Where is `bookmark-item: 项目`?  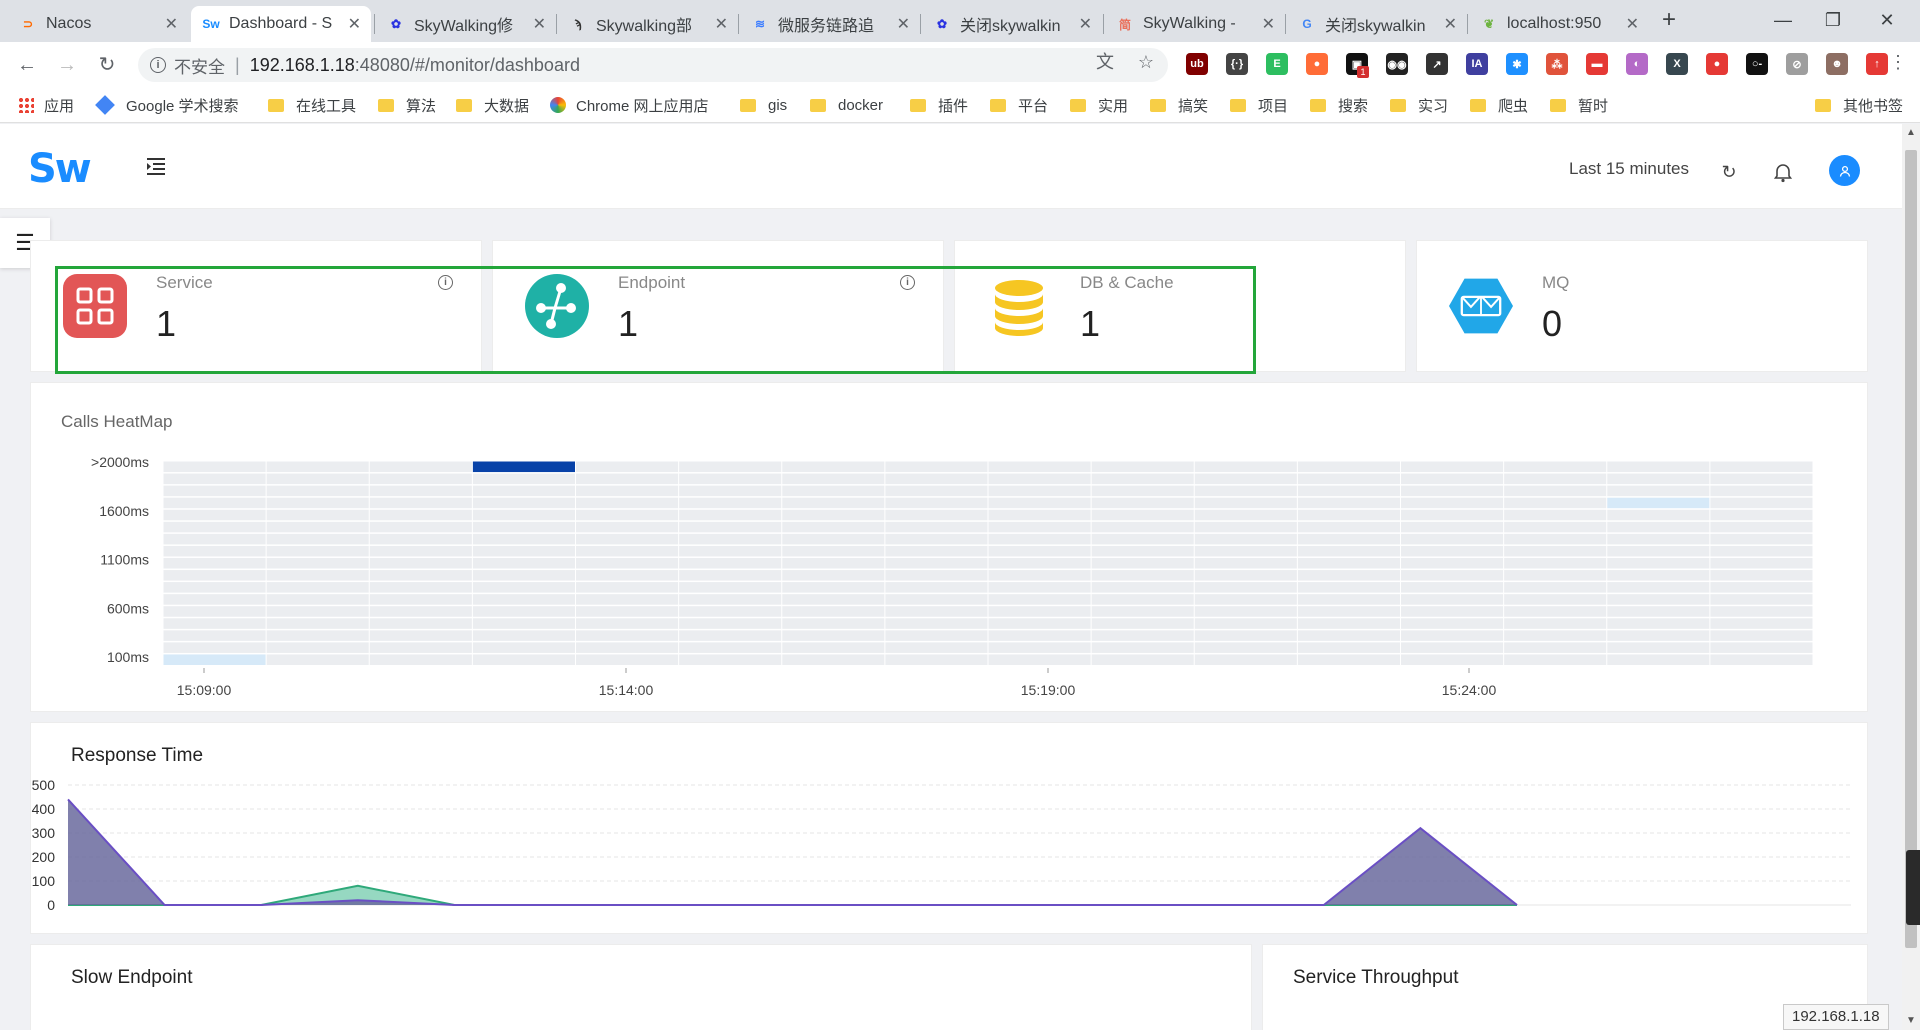 bookmark-item: 项目 is located at coordinates (1259, 105).